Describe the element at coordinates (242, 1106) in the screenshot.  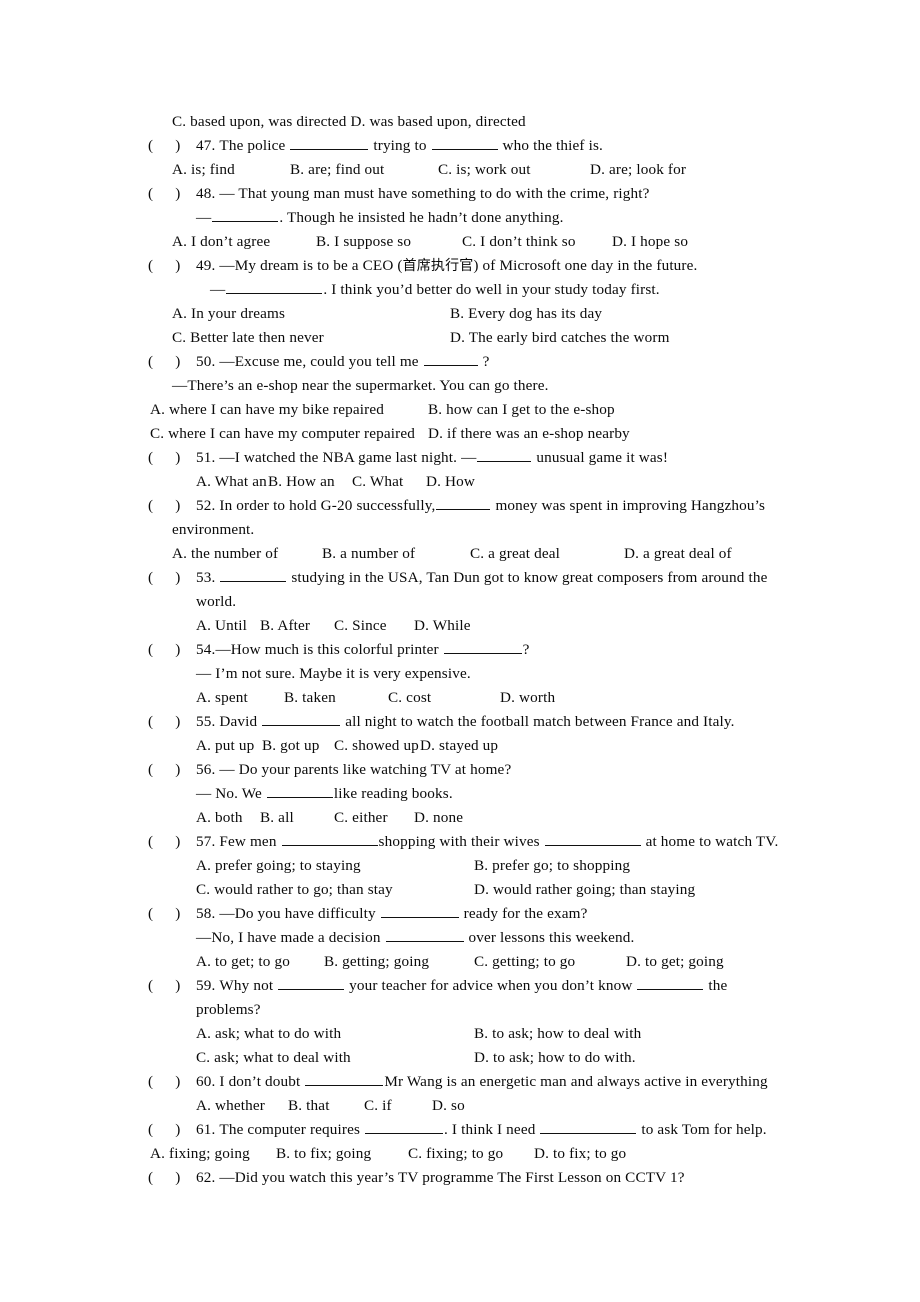
I see `option-60-a: A. whether` at that location.